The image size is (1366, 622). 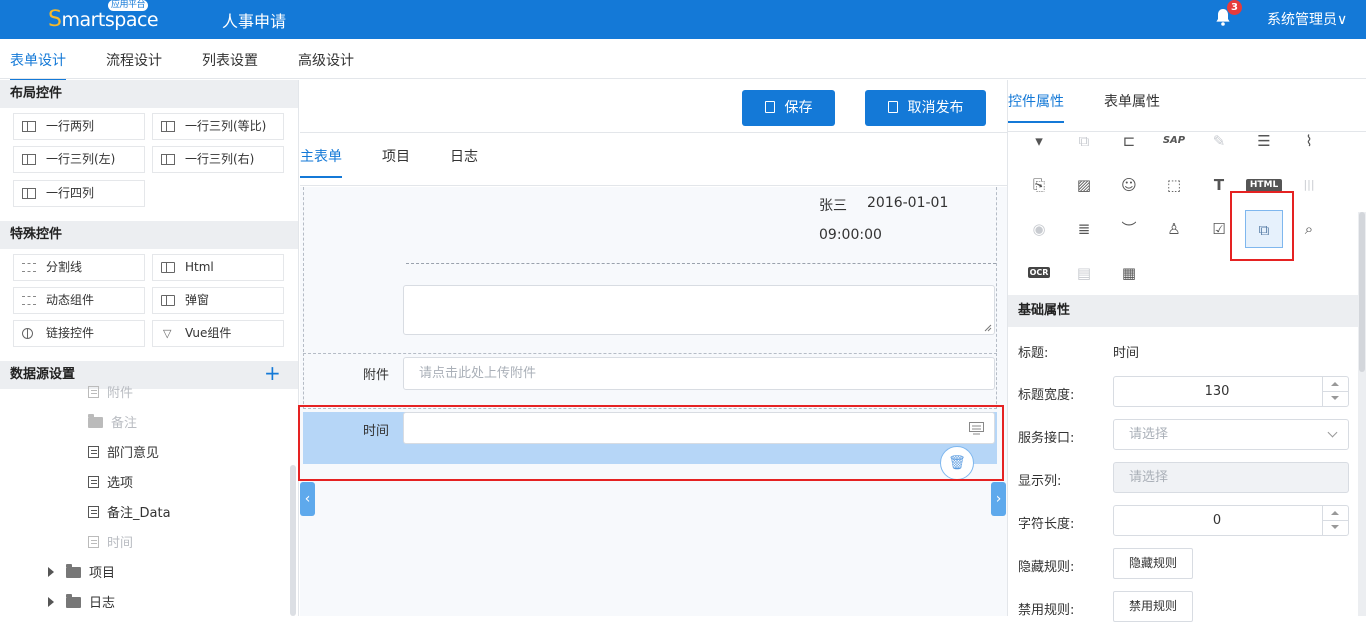 I want to click on vue-component-control: ▽ Vue组件, so click(x=218, y=333).